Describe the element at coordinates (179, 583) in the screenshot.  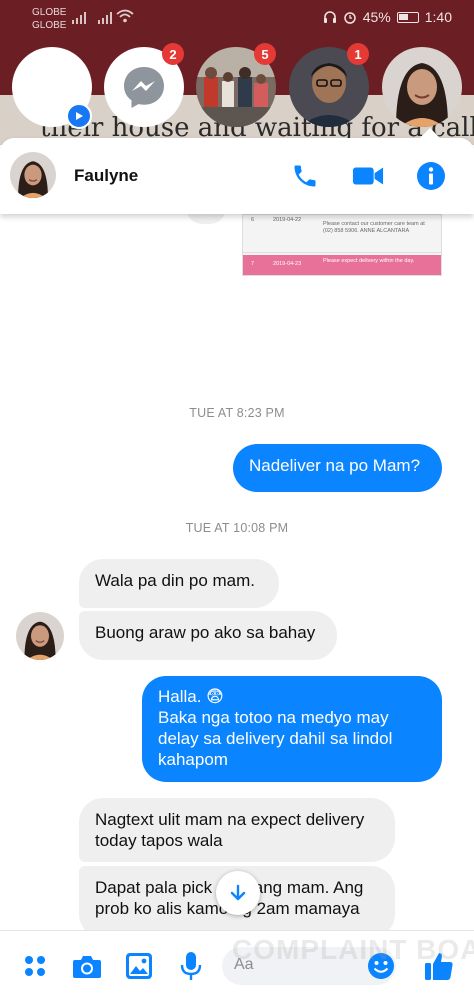
I see `incoming-message: Wala pa din po mam.` at that location.